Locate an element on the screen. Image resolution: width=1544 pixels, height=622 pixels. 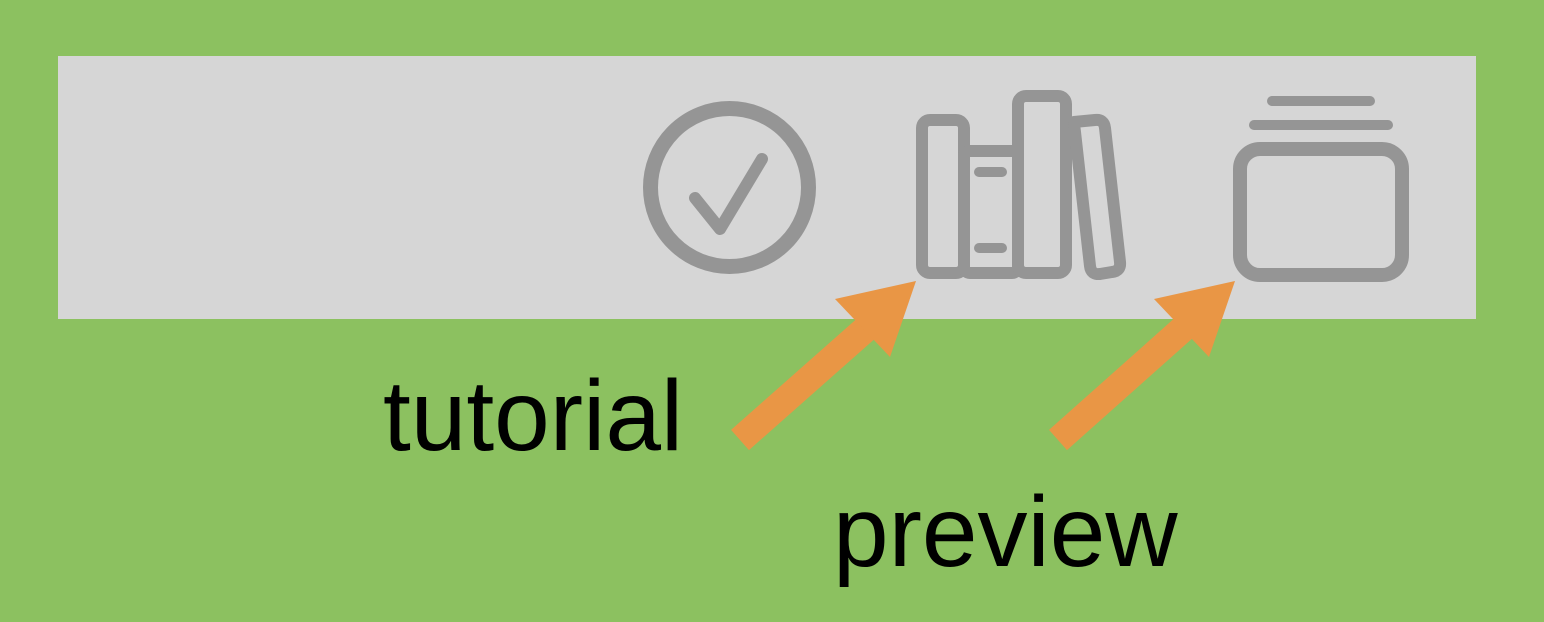
checkmark-circle-icon is located at coordinates (729, 187).